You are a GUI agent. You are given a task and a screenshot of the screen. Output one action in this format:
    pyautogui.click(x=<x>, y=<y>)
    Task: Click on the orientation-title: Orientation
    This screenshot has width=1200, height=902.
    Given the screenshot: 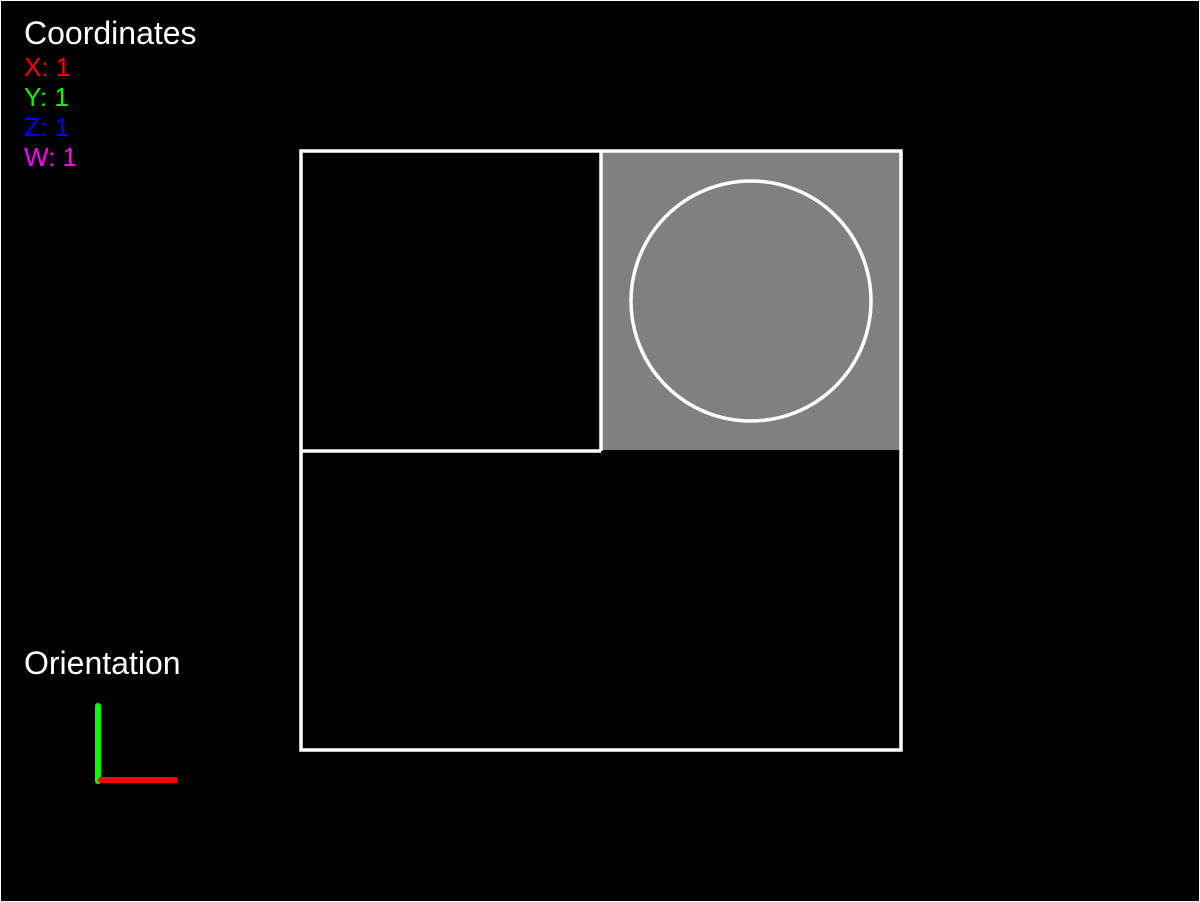 What is the action you would take?
    pyautogui.click(x=102, y=663)
    